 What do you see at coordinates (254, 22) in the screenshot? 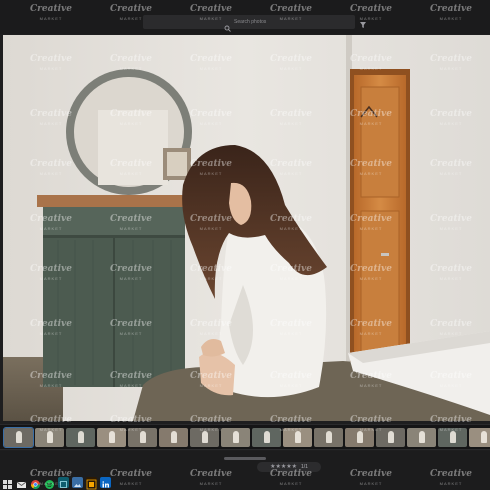
I see `search-input` at bounding box center [254, 22].